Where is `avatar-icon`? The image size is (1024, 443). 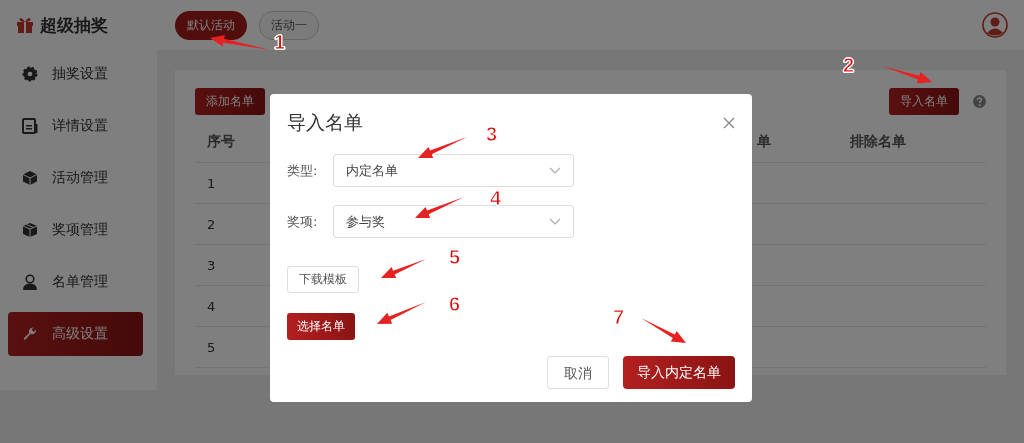 avatar-icon is located at coordinates (995, 25).